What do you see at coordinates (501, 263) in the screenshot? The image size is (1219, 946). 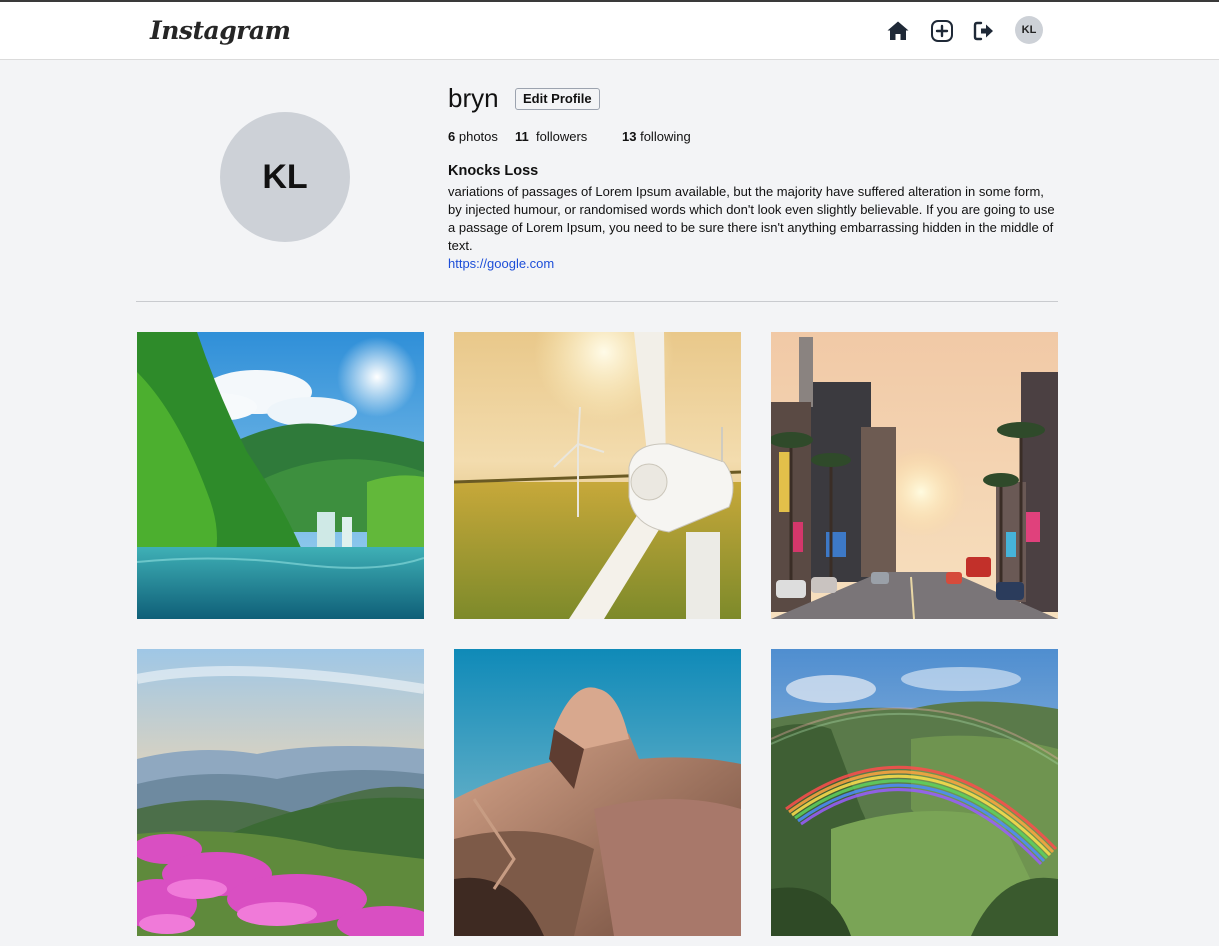 I see `profile-website-link: https://google.com` at bounding box center [501, 263].